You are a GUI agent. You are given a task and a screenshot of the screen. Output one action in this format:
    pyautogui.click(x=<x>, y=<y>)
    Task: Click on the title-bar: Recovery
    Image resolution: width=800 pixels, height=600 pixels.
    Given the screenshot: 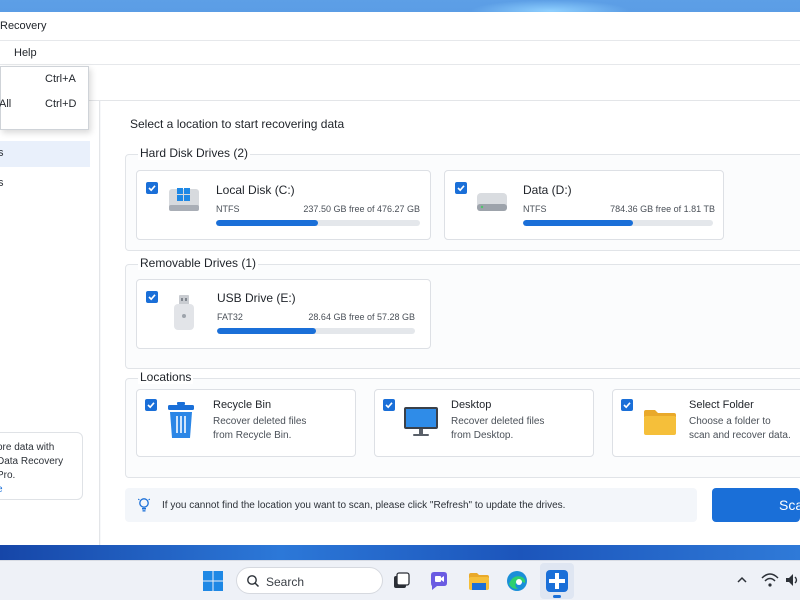 What is the action you would take?
    pyautogui.click(x=400, y=26)
    